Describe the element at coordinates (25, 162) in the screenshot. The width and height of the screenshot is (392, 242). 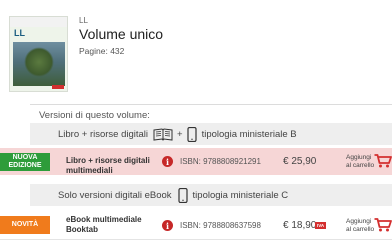
I see `new-edition-badge: NUOVA EDIZIONE` at that location.